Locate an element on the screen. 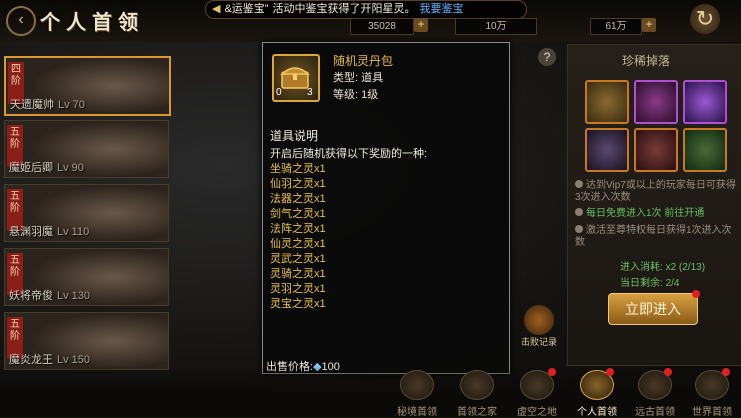 The image size is (741, 418). kill-record-button: 击败记录 is located at coordinates (539, 326).